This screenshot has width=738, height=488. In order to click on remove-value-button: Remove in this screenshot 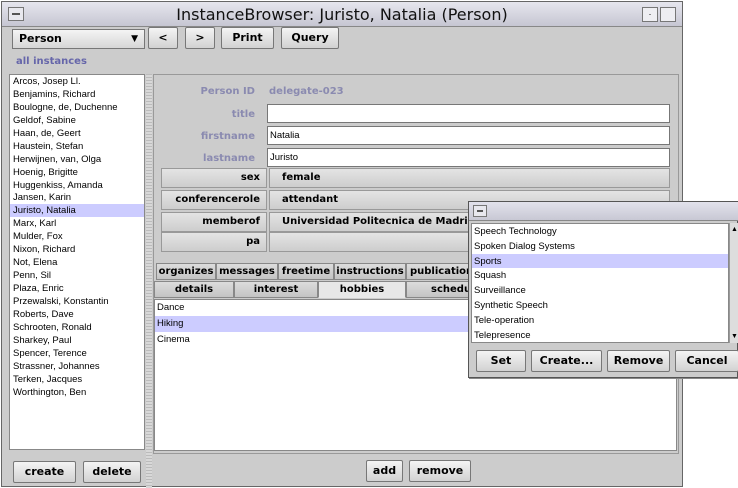, I will do `click(638, 361)`.